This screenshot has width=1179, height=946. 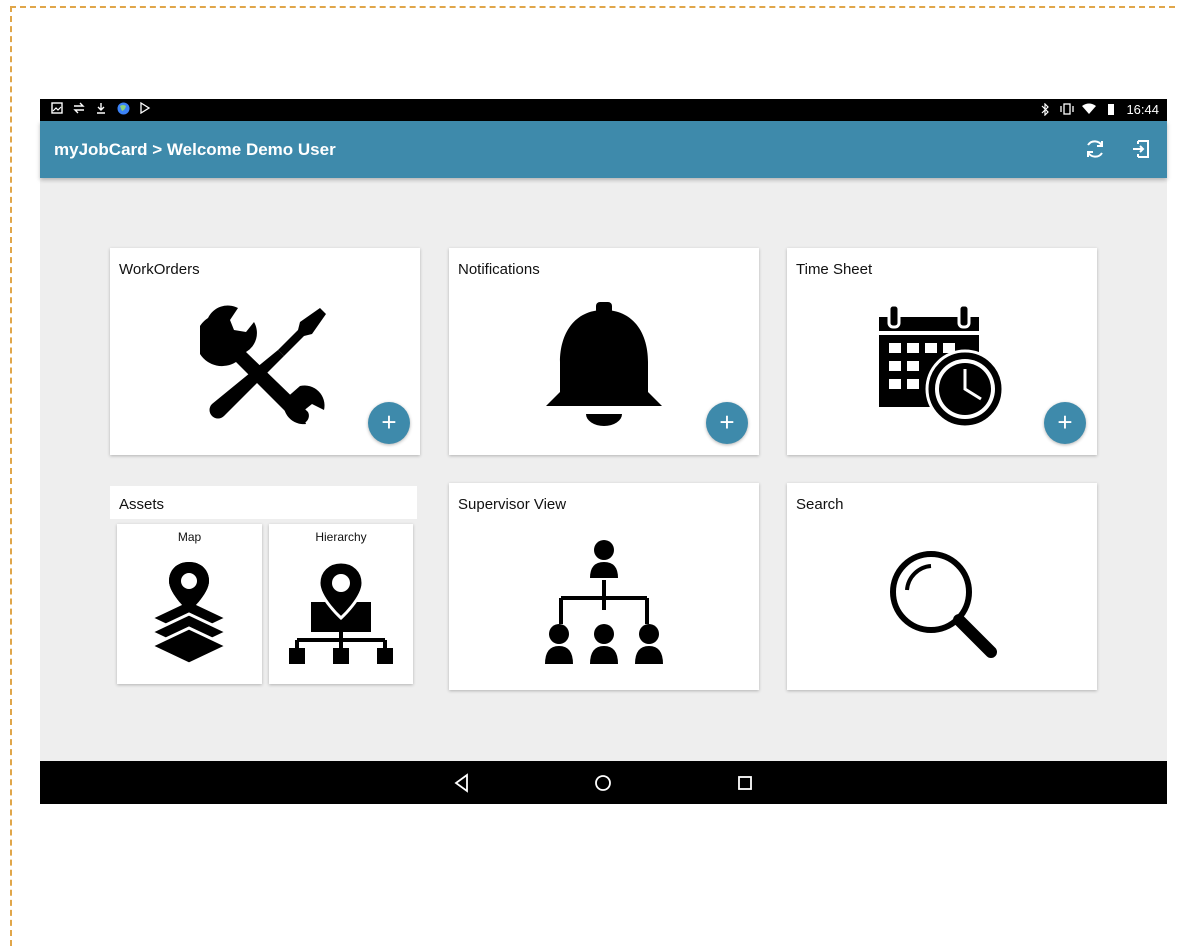 What do you see at coordinates (834, 269) in the screenshot?
I see `timesheet-label: Time Sheet` at bounding box center [834, 269].